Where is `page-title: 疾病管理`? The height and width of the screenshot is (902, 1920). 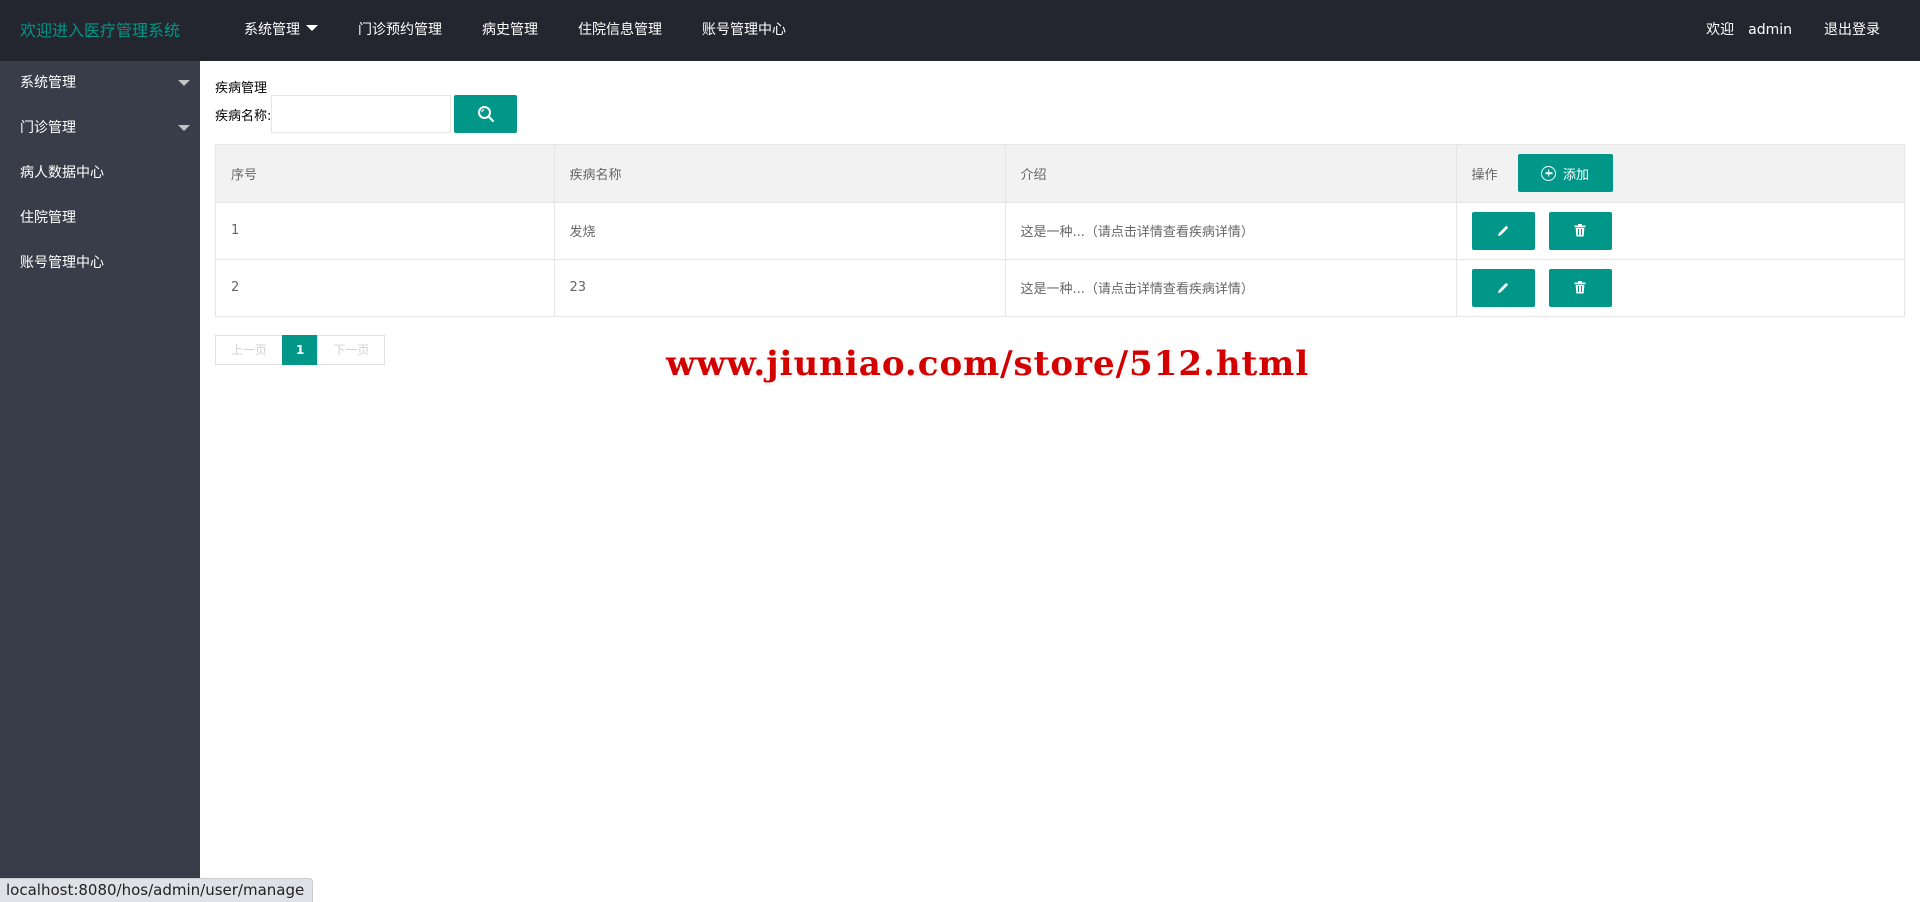 page-title: 疾病管理 is located at coordinates (241, 88).